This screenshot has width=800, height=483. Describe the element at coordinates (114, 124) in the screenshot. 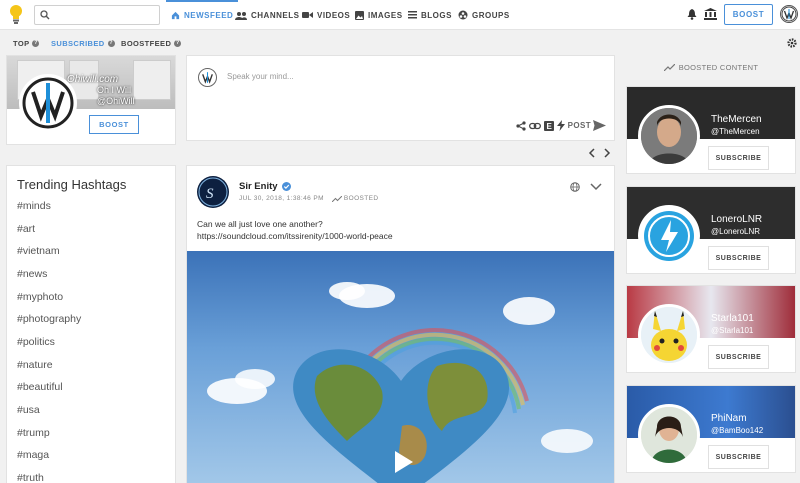

I see `profile-boost-button: BOOST` at that location.